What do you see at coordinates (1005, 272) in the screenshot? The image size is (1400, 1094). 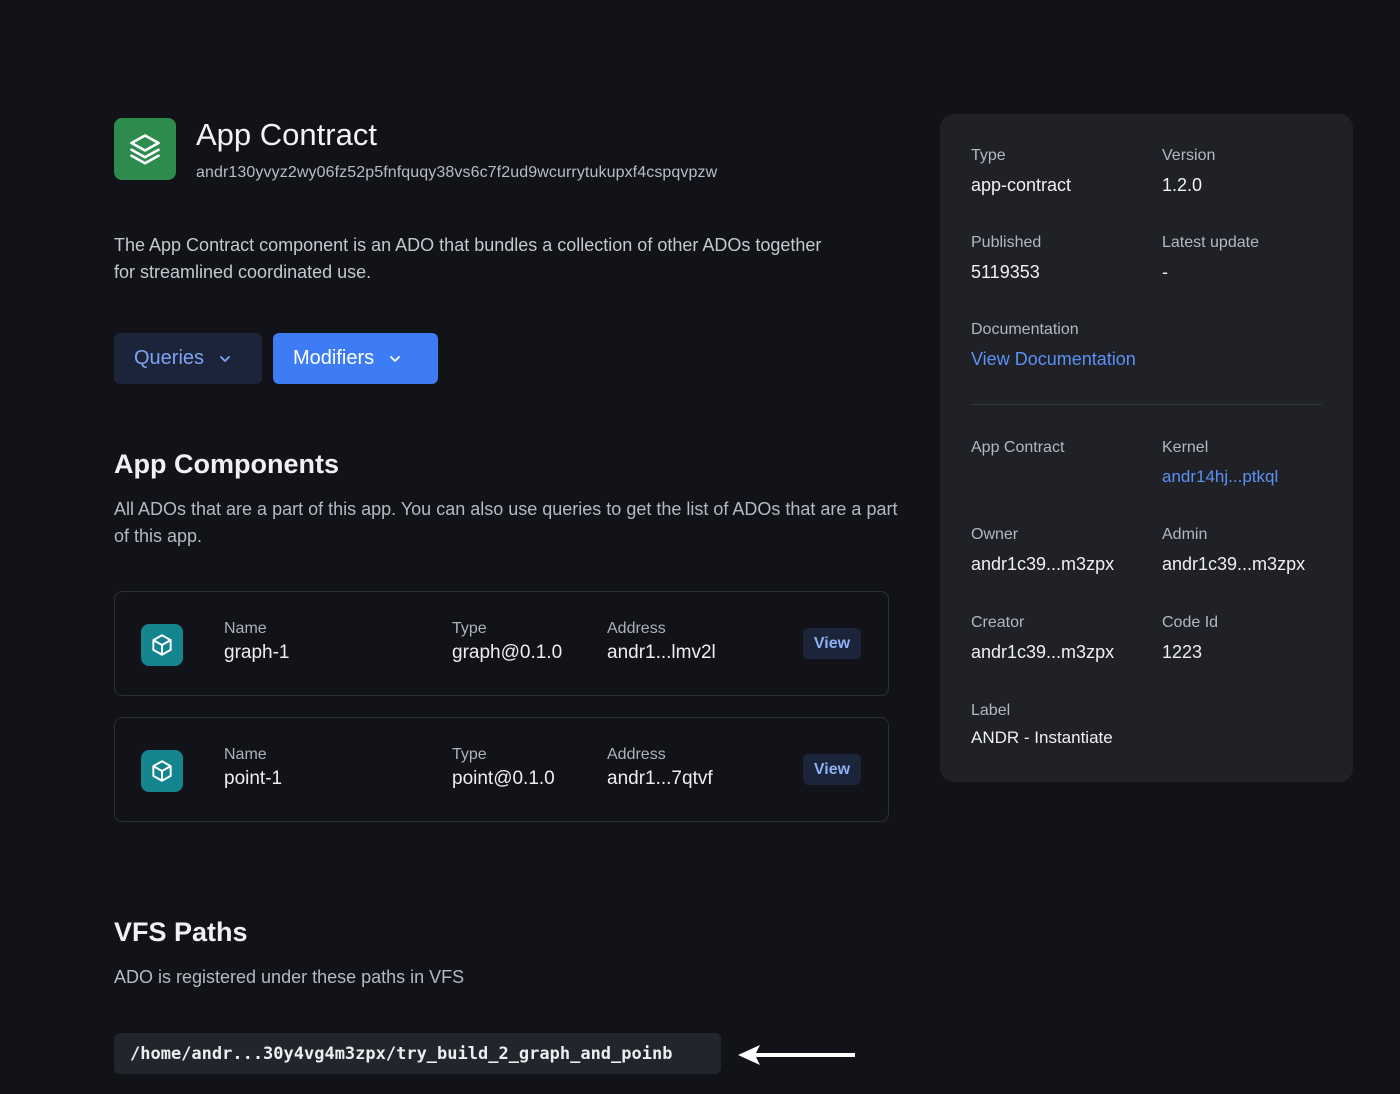 I see `published-value: 5119353` at bounding box center [1005, 272].